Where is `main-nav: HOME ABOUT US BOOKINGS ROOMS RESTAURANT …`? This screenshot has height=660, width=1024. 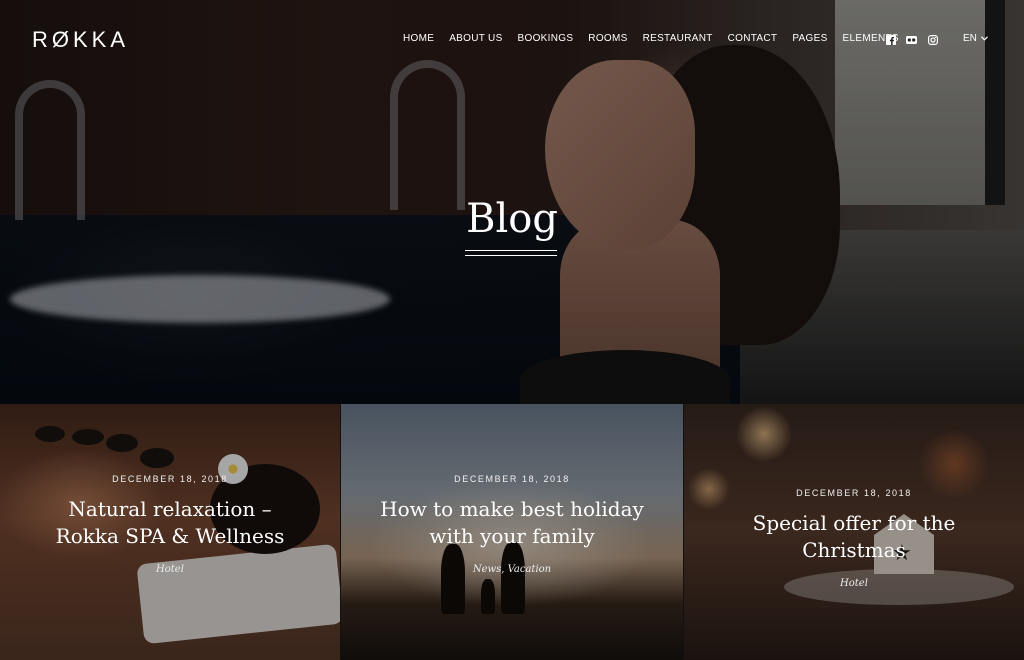 main-nav: HOME ABOUT US BOOKINGS ROOMS RESTAURANT … is located at coordinates (658, 38).